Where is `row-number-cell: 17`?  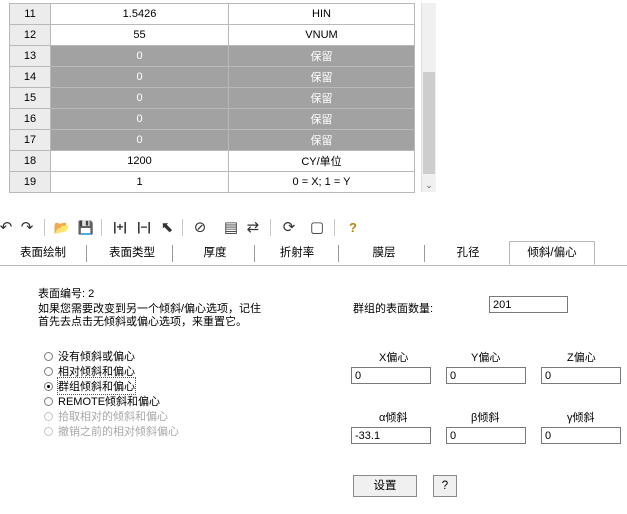 row-number-cell: 17 is located at coordinates (30, 140).